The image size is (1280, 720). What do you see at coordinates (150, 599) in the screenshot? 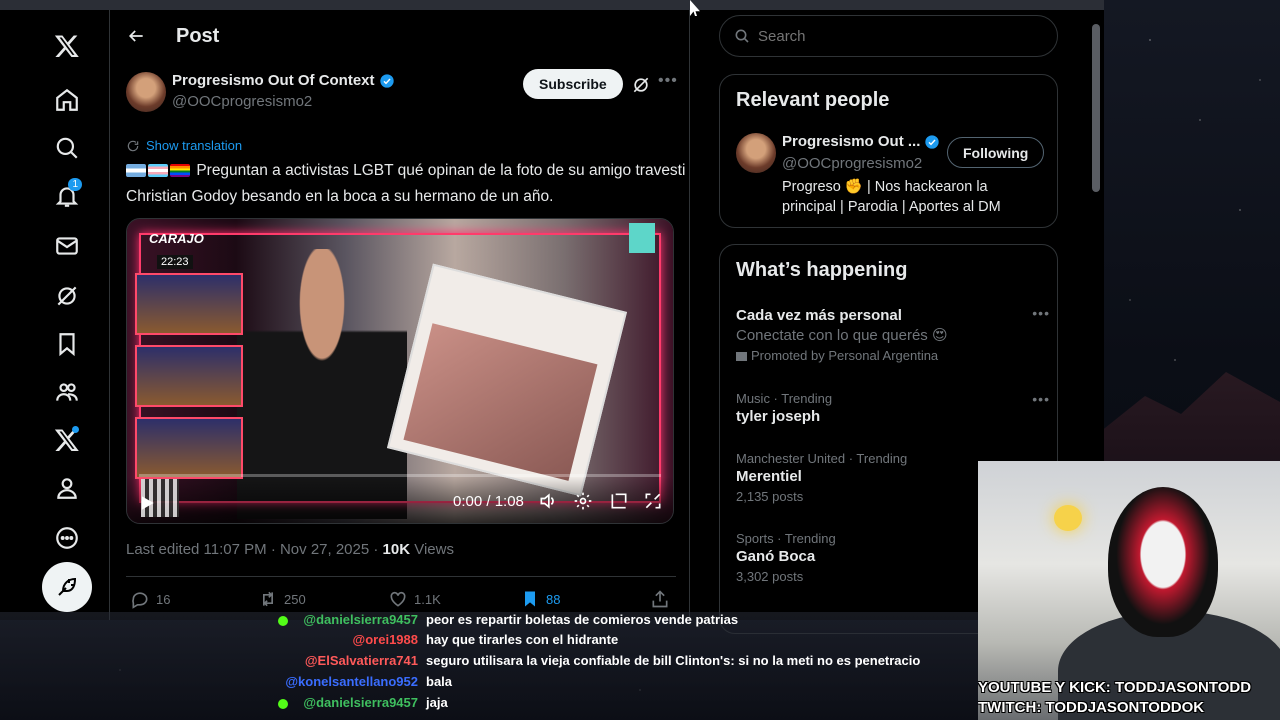
I see `reply-button: 16` at bounding box center [150, 599].